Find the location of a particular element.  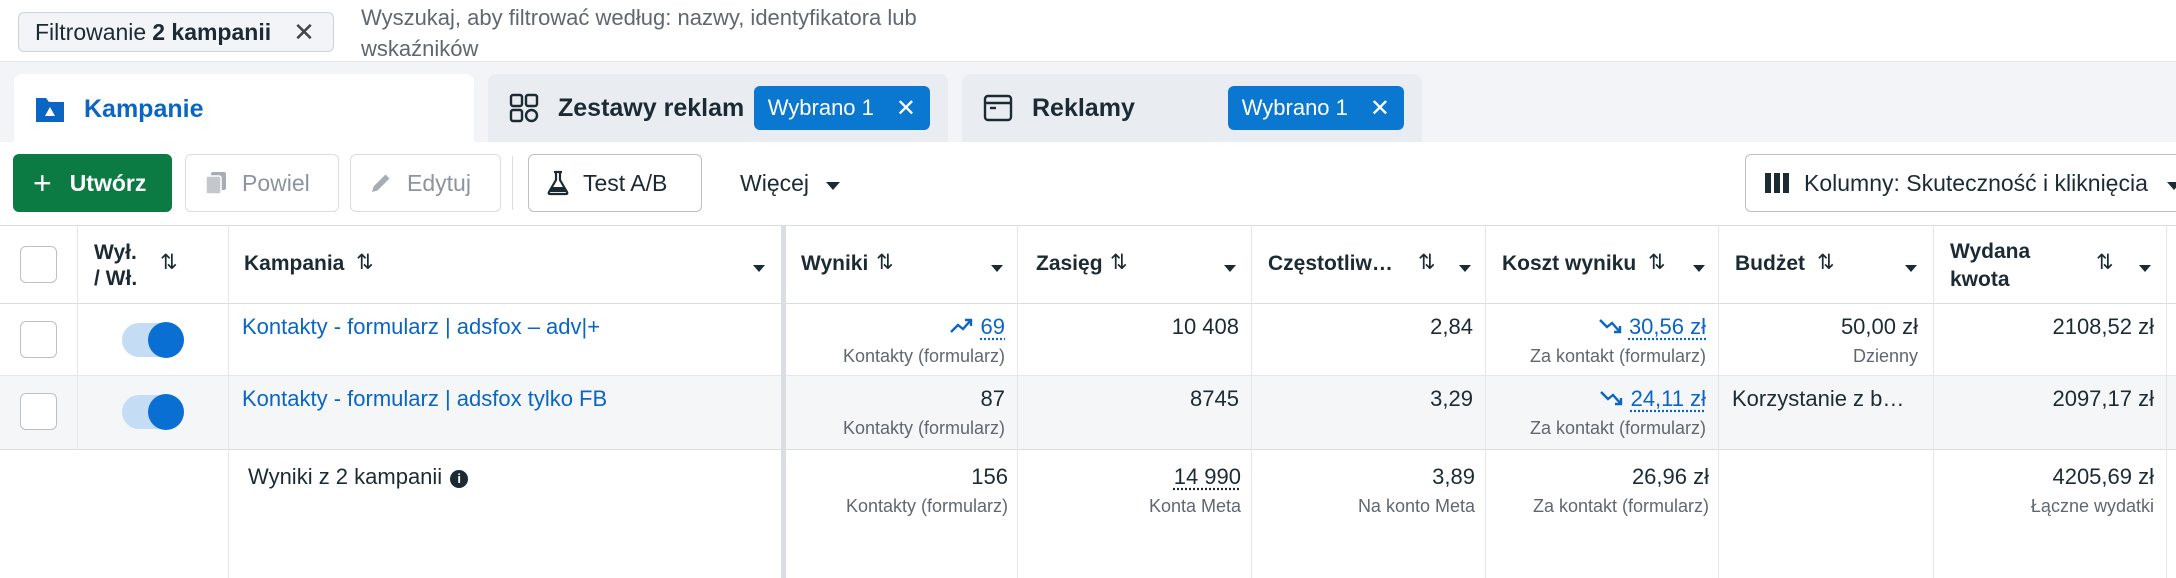

totals-cost: 26,96 zł is located at coordinates (1670, 476).